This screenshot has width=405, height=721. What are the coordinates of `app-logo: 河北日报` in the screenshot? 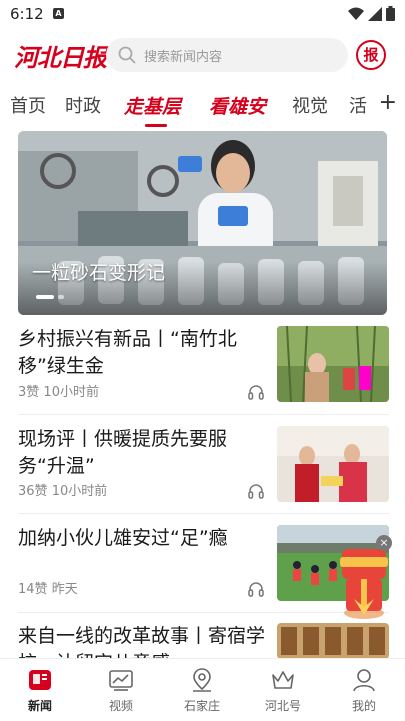 It's located at (60, 55).